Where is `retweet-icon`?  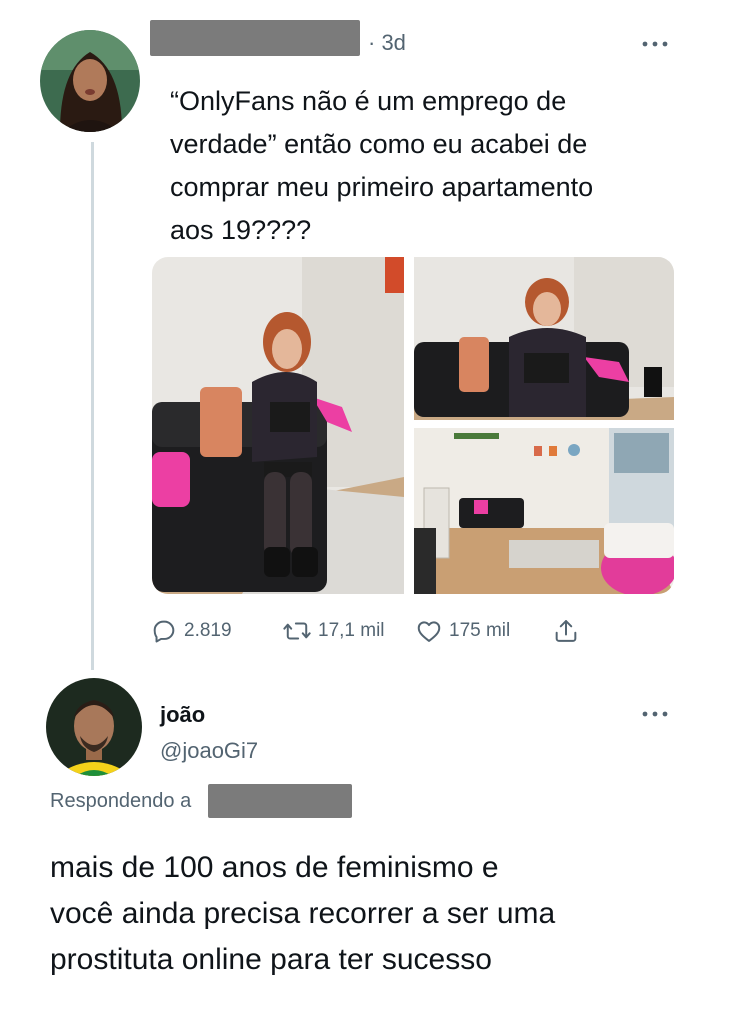 retweet-icon is located at coordinates (297, 631).